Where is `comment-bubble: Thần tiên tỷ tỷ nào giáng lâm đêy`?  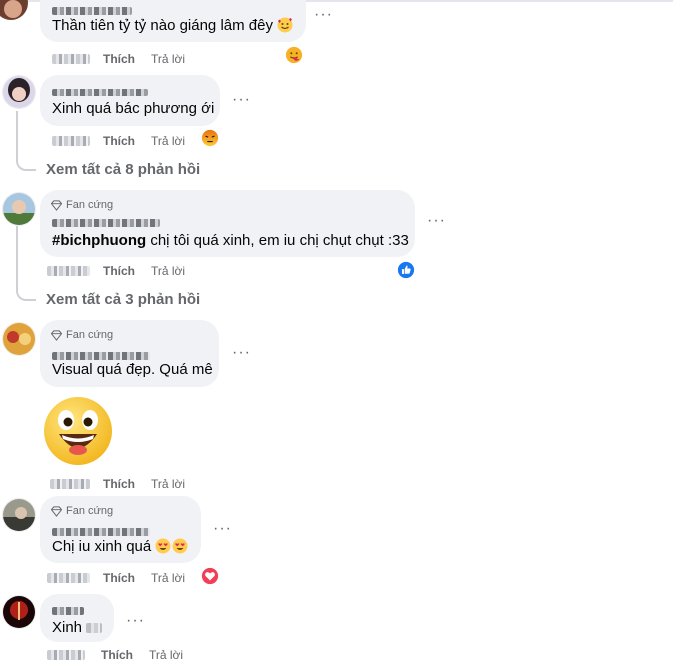 comment-bubble: Thần tiên tỷ tỷ nào giáng lâm đêy is located at coordinates (173, 21).